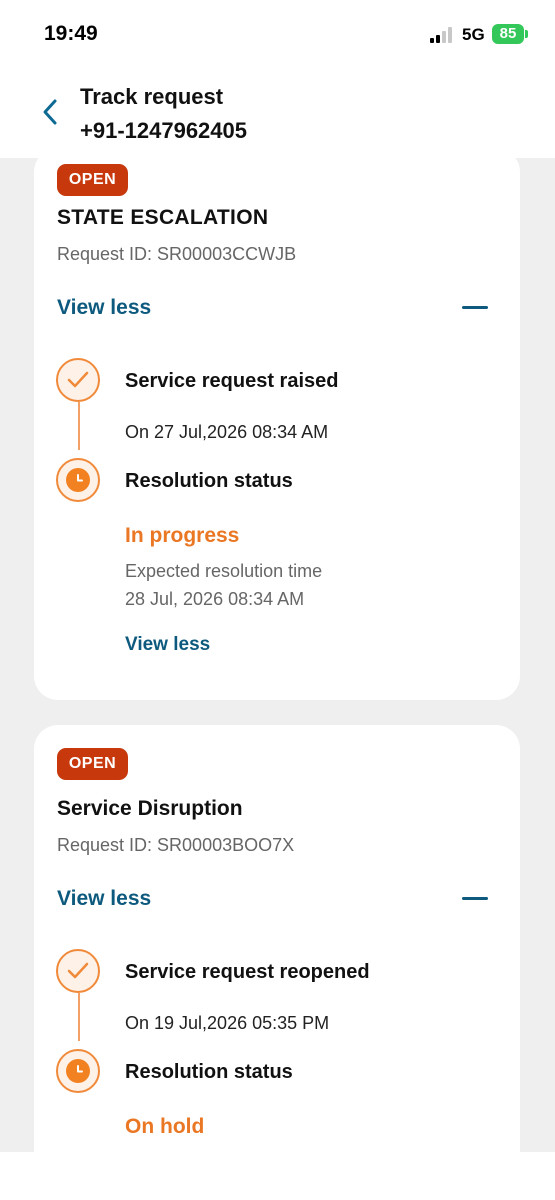 The height and width of the screenshot is (1200, 555). I want to click on step-title: Service request raised, so click(232, 381).